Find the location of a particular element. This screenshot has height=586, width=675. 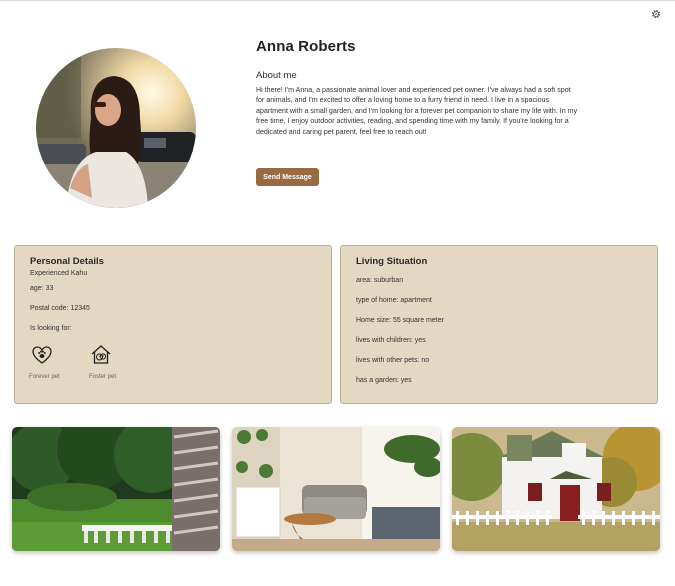

living-item: has a garden: yes is located at coordinates (384, 380).